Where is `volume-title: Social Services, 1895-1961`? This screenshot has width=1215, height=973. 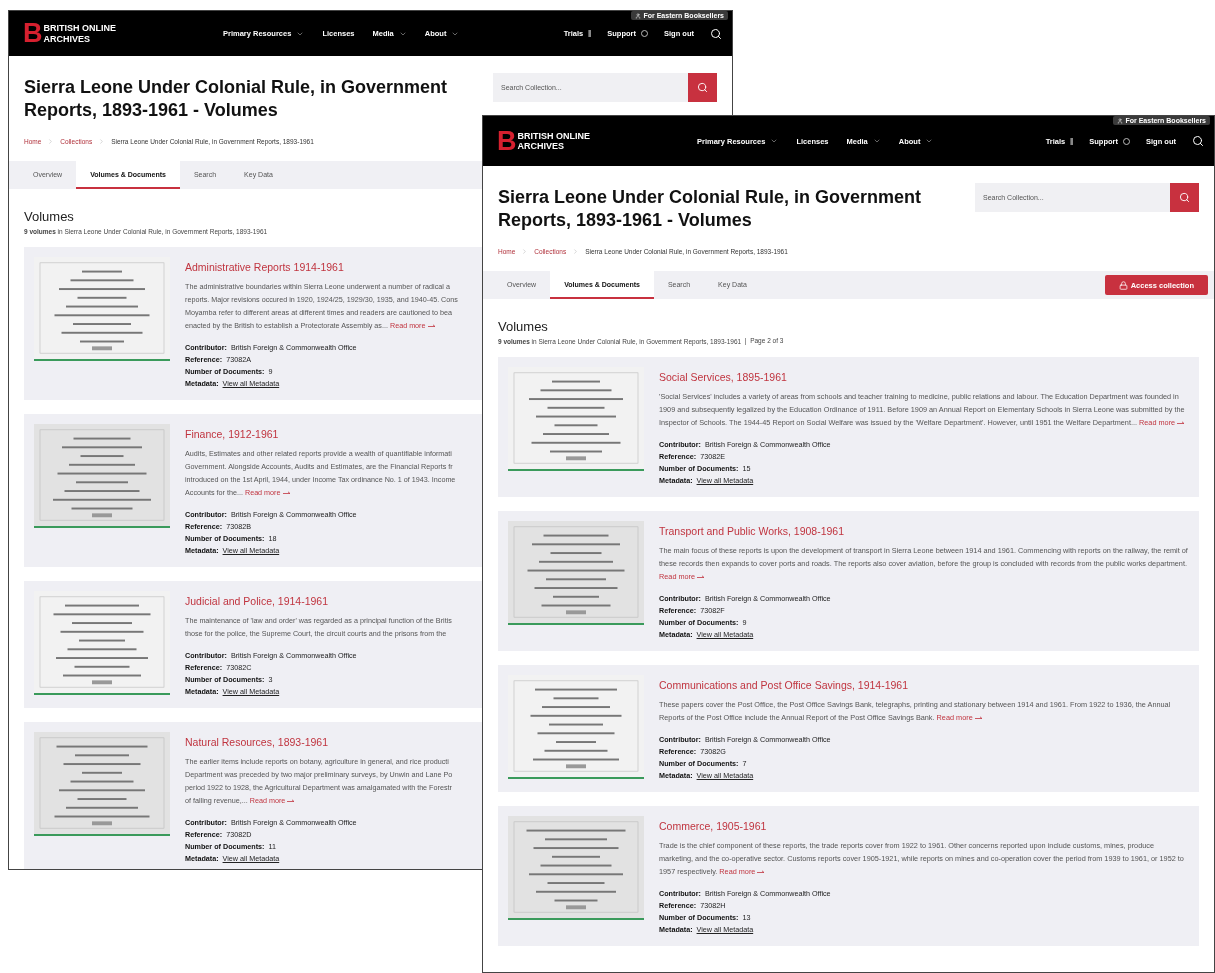
volume-title: Social Services, 1895-1961 is located at coordinates (723, 377).